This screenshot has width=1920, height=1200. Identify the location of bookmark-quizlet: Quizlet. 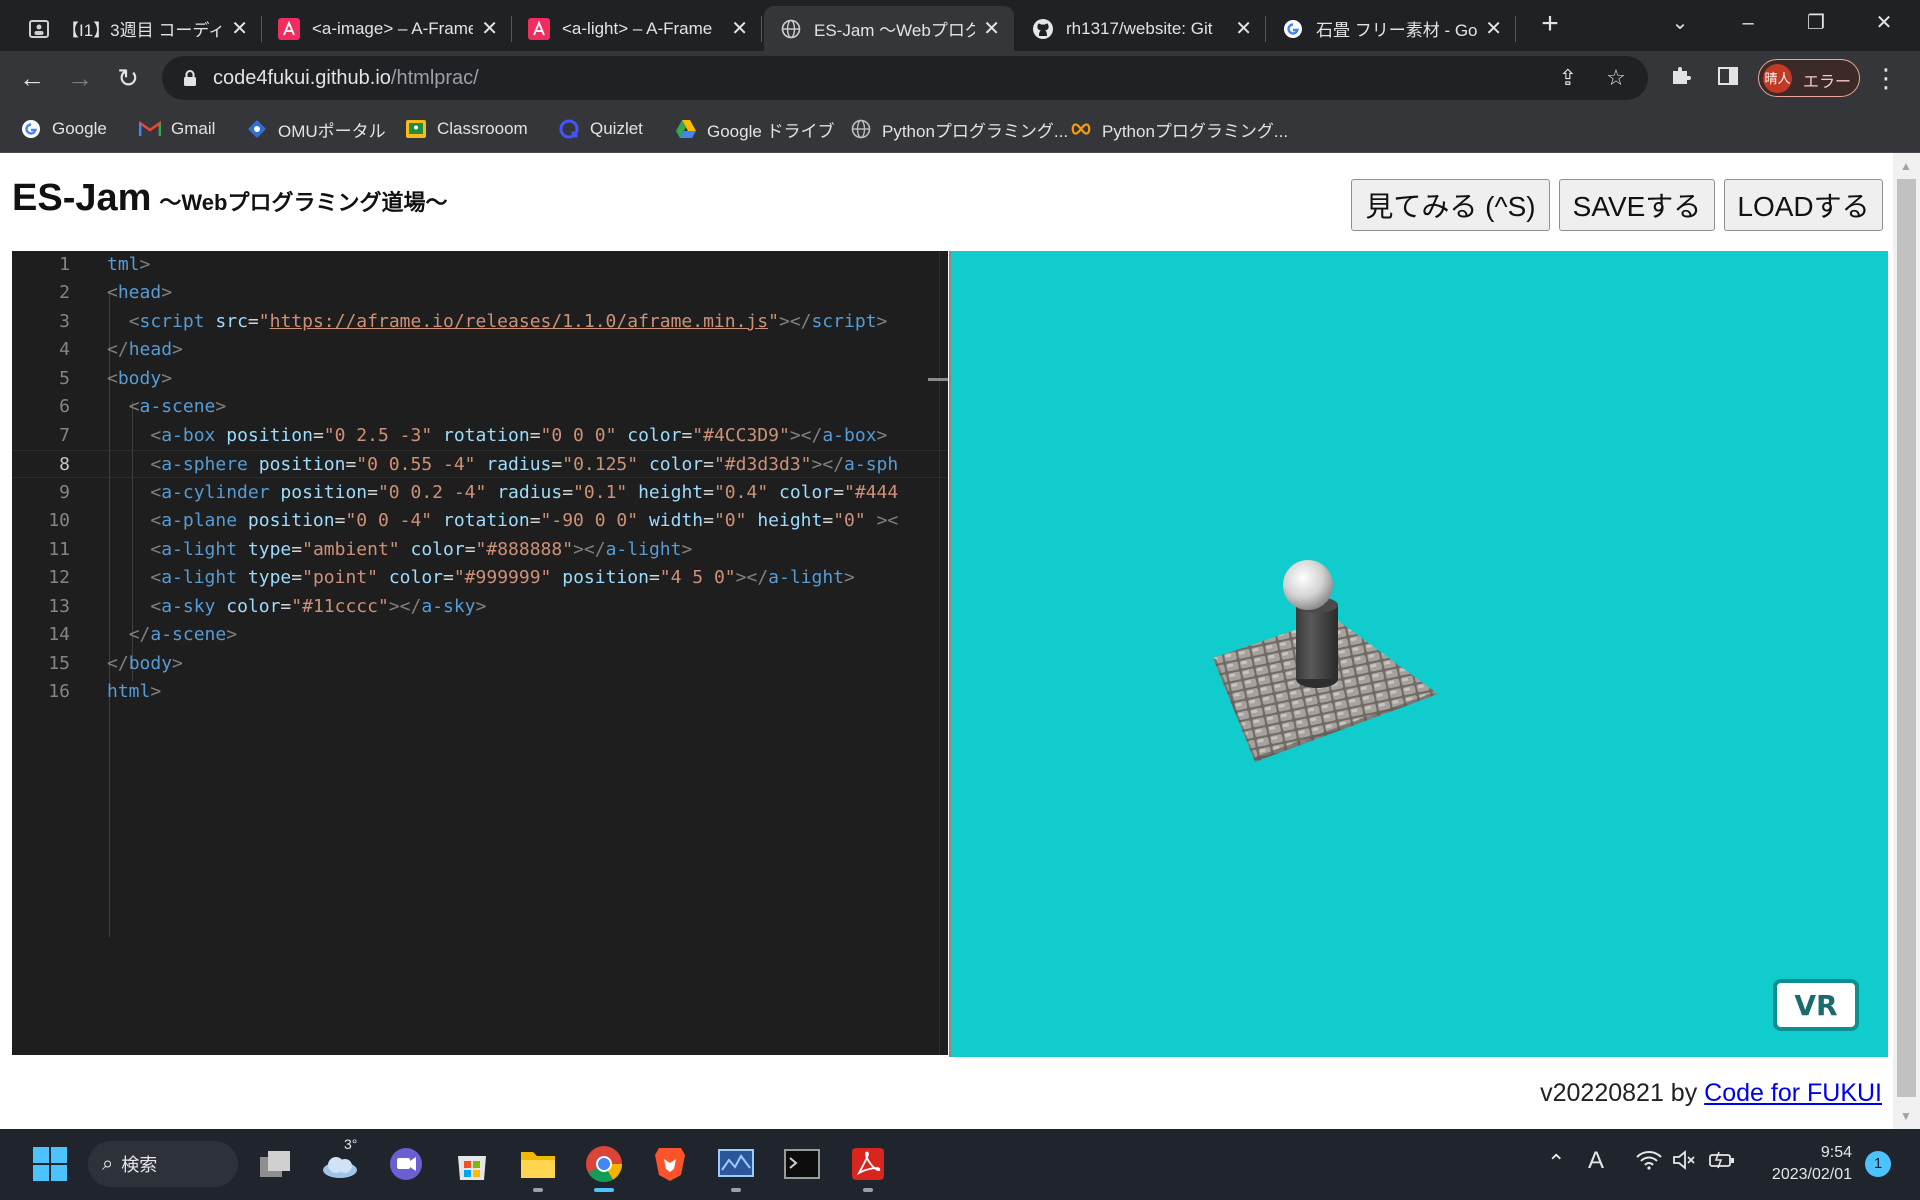
(600, 129).